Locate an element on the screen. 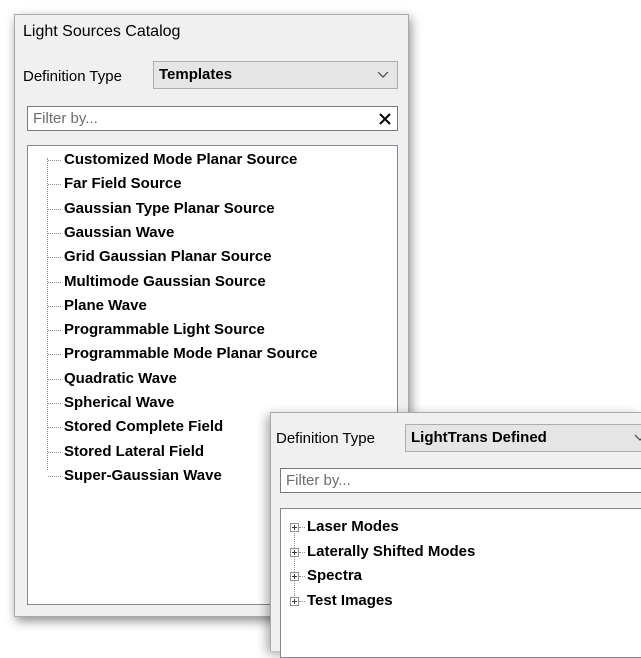  tree-item: Customized Mode Planar Source is located at coordinates (212, 160).